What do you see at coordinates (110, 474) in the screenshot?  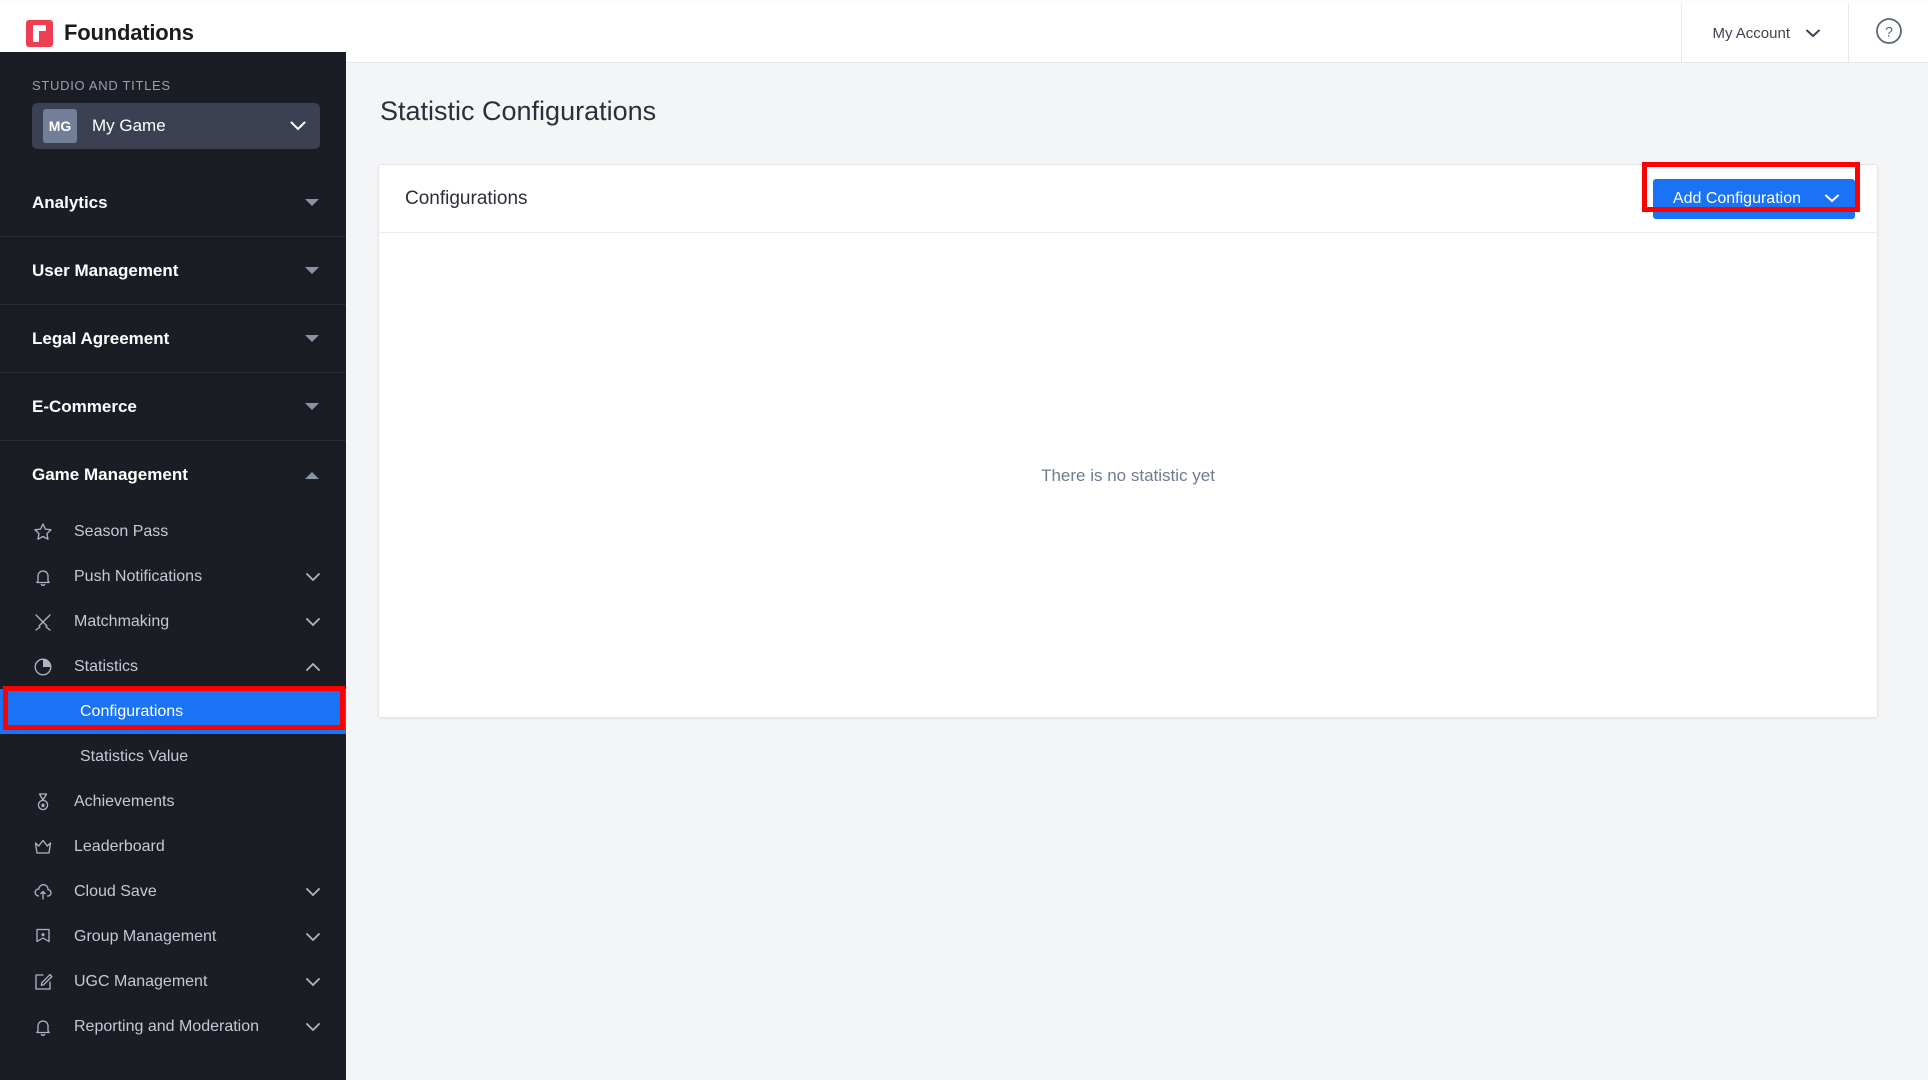 I see `sidebar-section-label: Game Management` at bounding box center [110, 474].